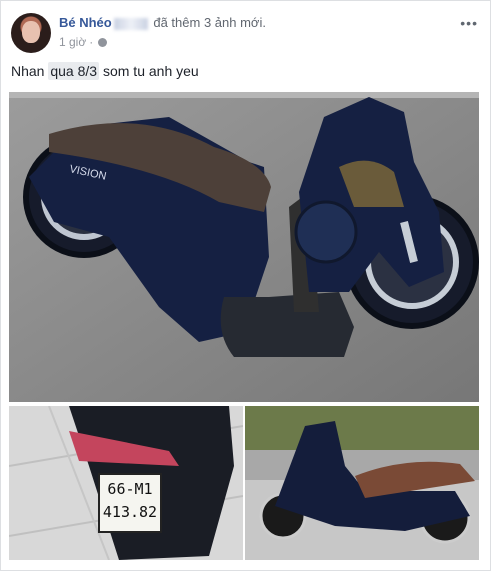 The width and height of the screenshot is (491, 571). What do you see at coordinates (31, 33) in the screenshot?
I see `author-avatar` at bounding box center [31, 33].